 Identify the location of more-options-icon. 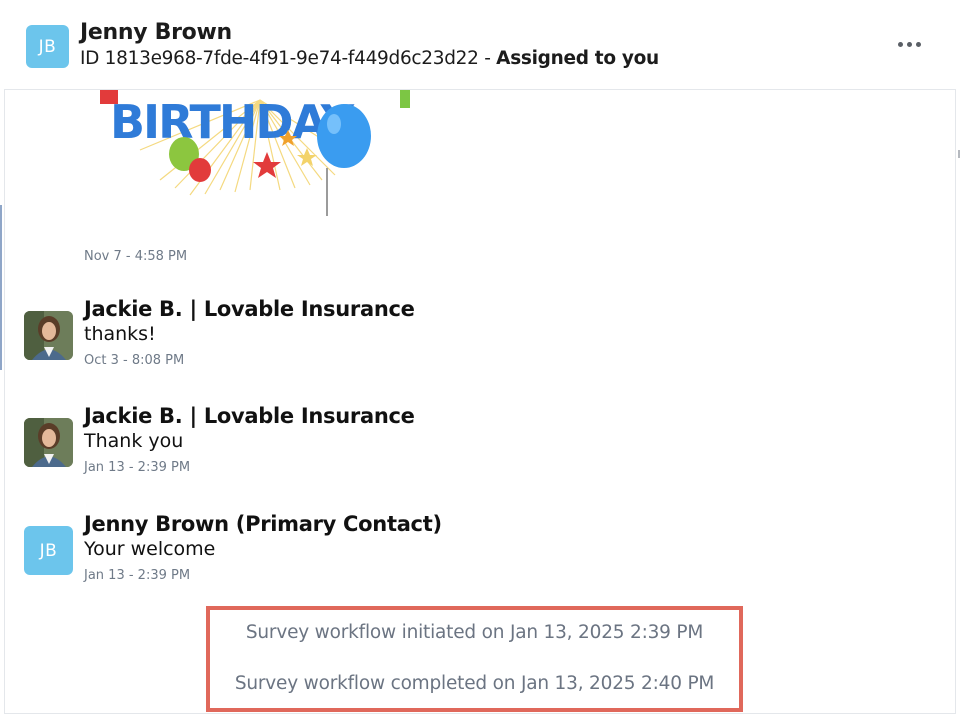
(909, 44).